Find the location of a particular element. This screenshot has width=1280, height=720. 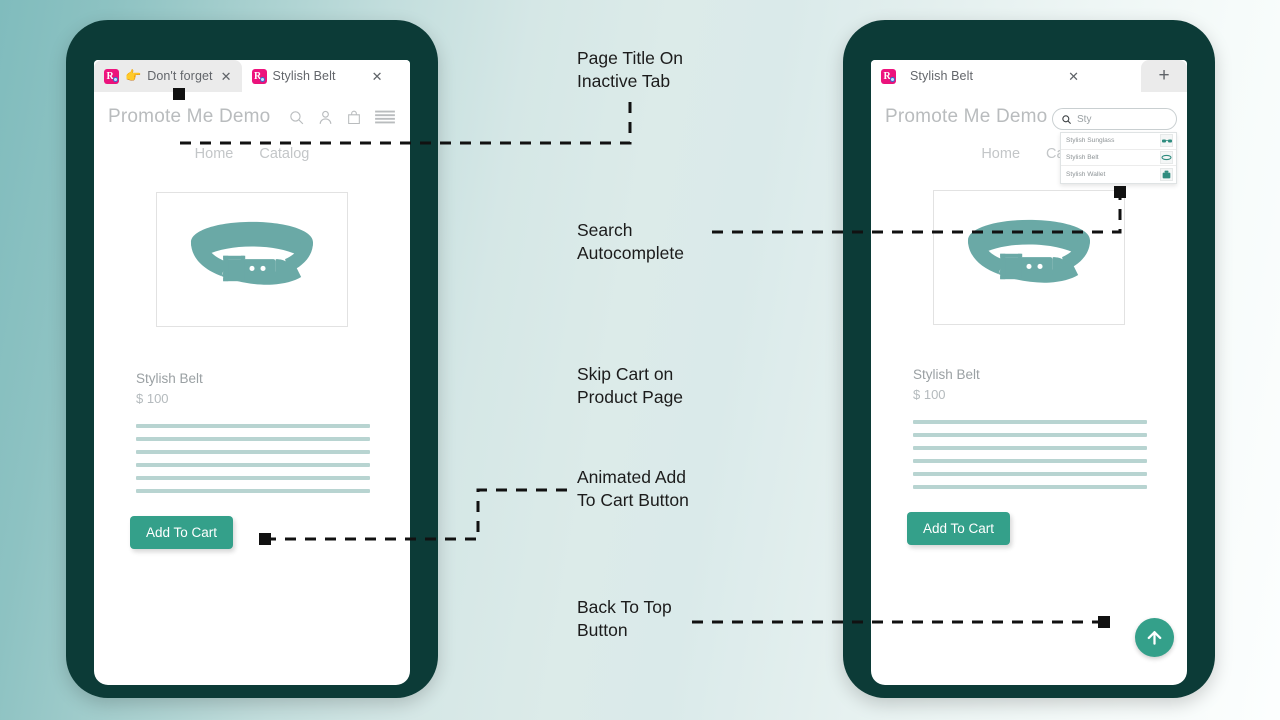

annotation-search-autocomplete: Search Autocomplete is located at coordinates (631, 241).